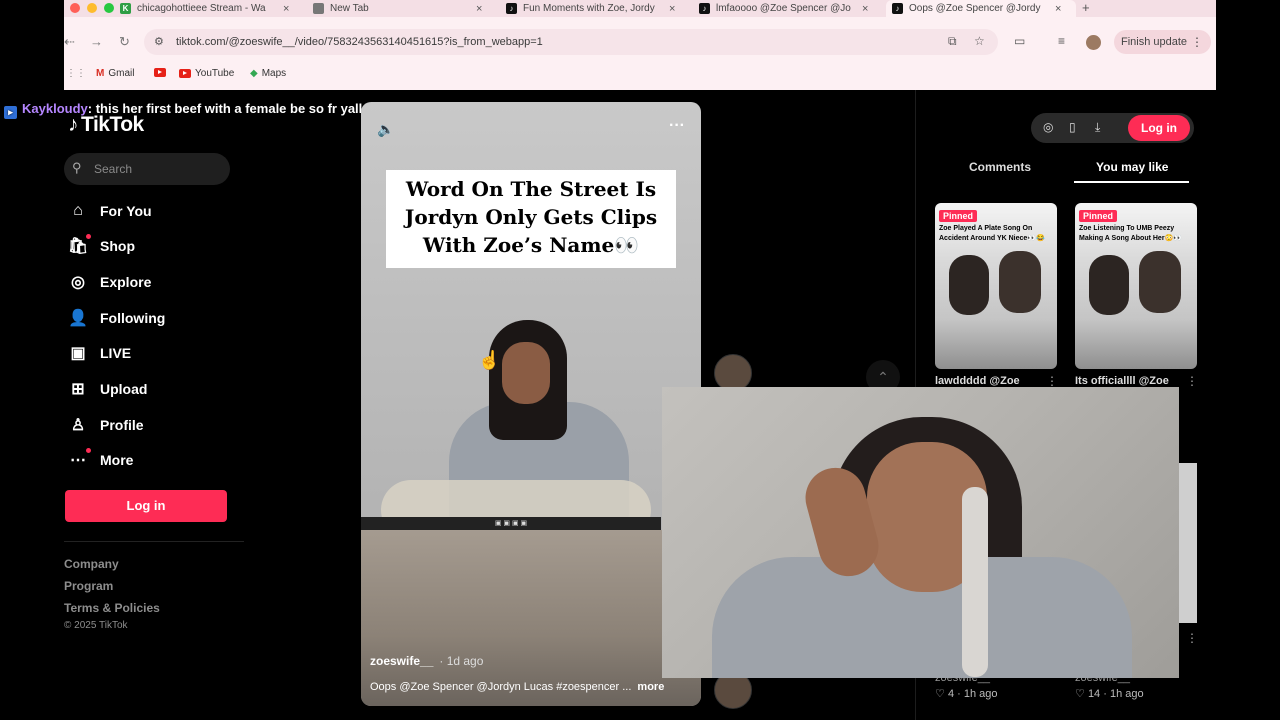 This screenshot has width=1280, height=720. Describe the element at coordinates (979, 41) in the screenshot. I see `bookmark-star-icon: ☆` at that location.